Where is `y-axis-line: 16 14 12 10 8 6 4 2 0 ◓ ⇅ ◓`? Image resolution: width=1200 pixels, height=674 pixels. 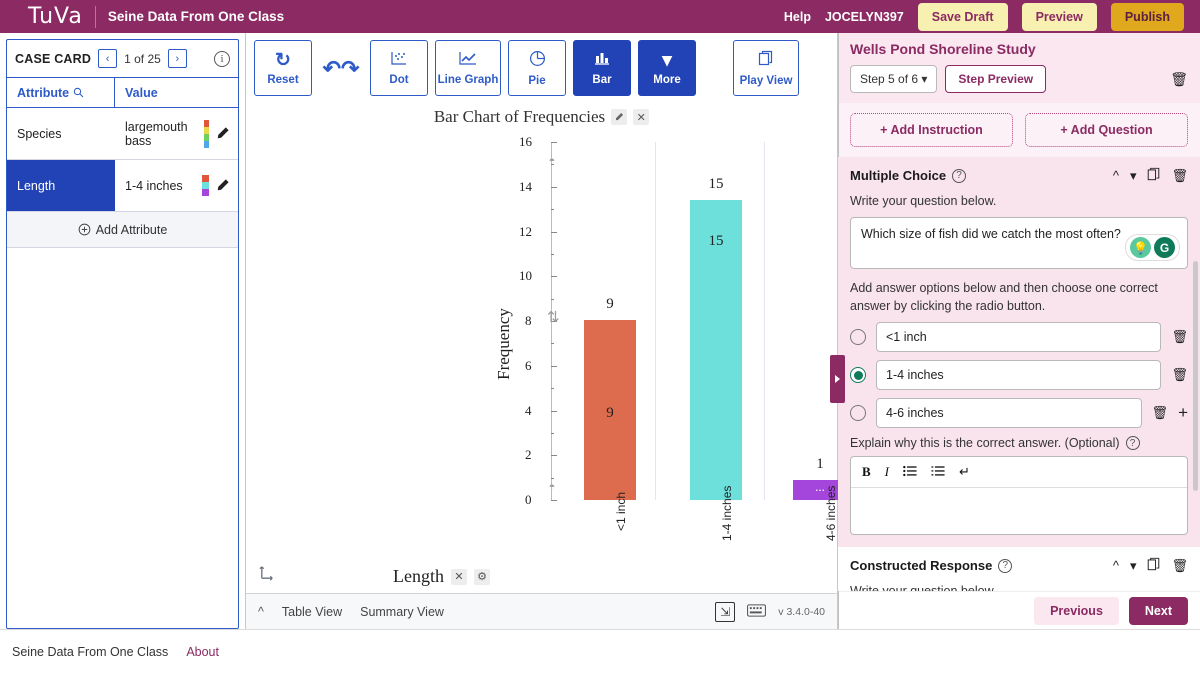 y-axis-line: 16 14 12 10 8 6 4 2 0 ◓ ⇅ ◓ is located at coordinates (539, 320).